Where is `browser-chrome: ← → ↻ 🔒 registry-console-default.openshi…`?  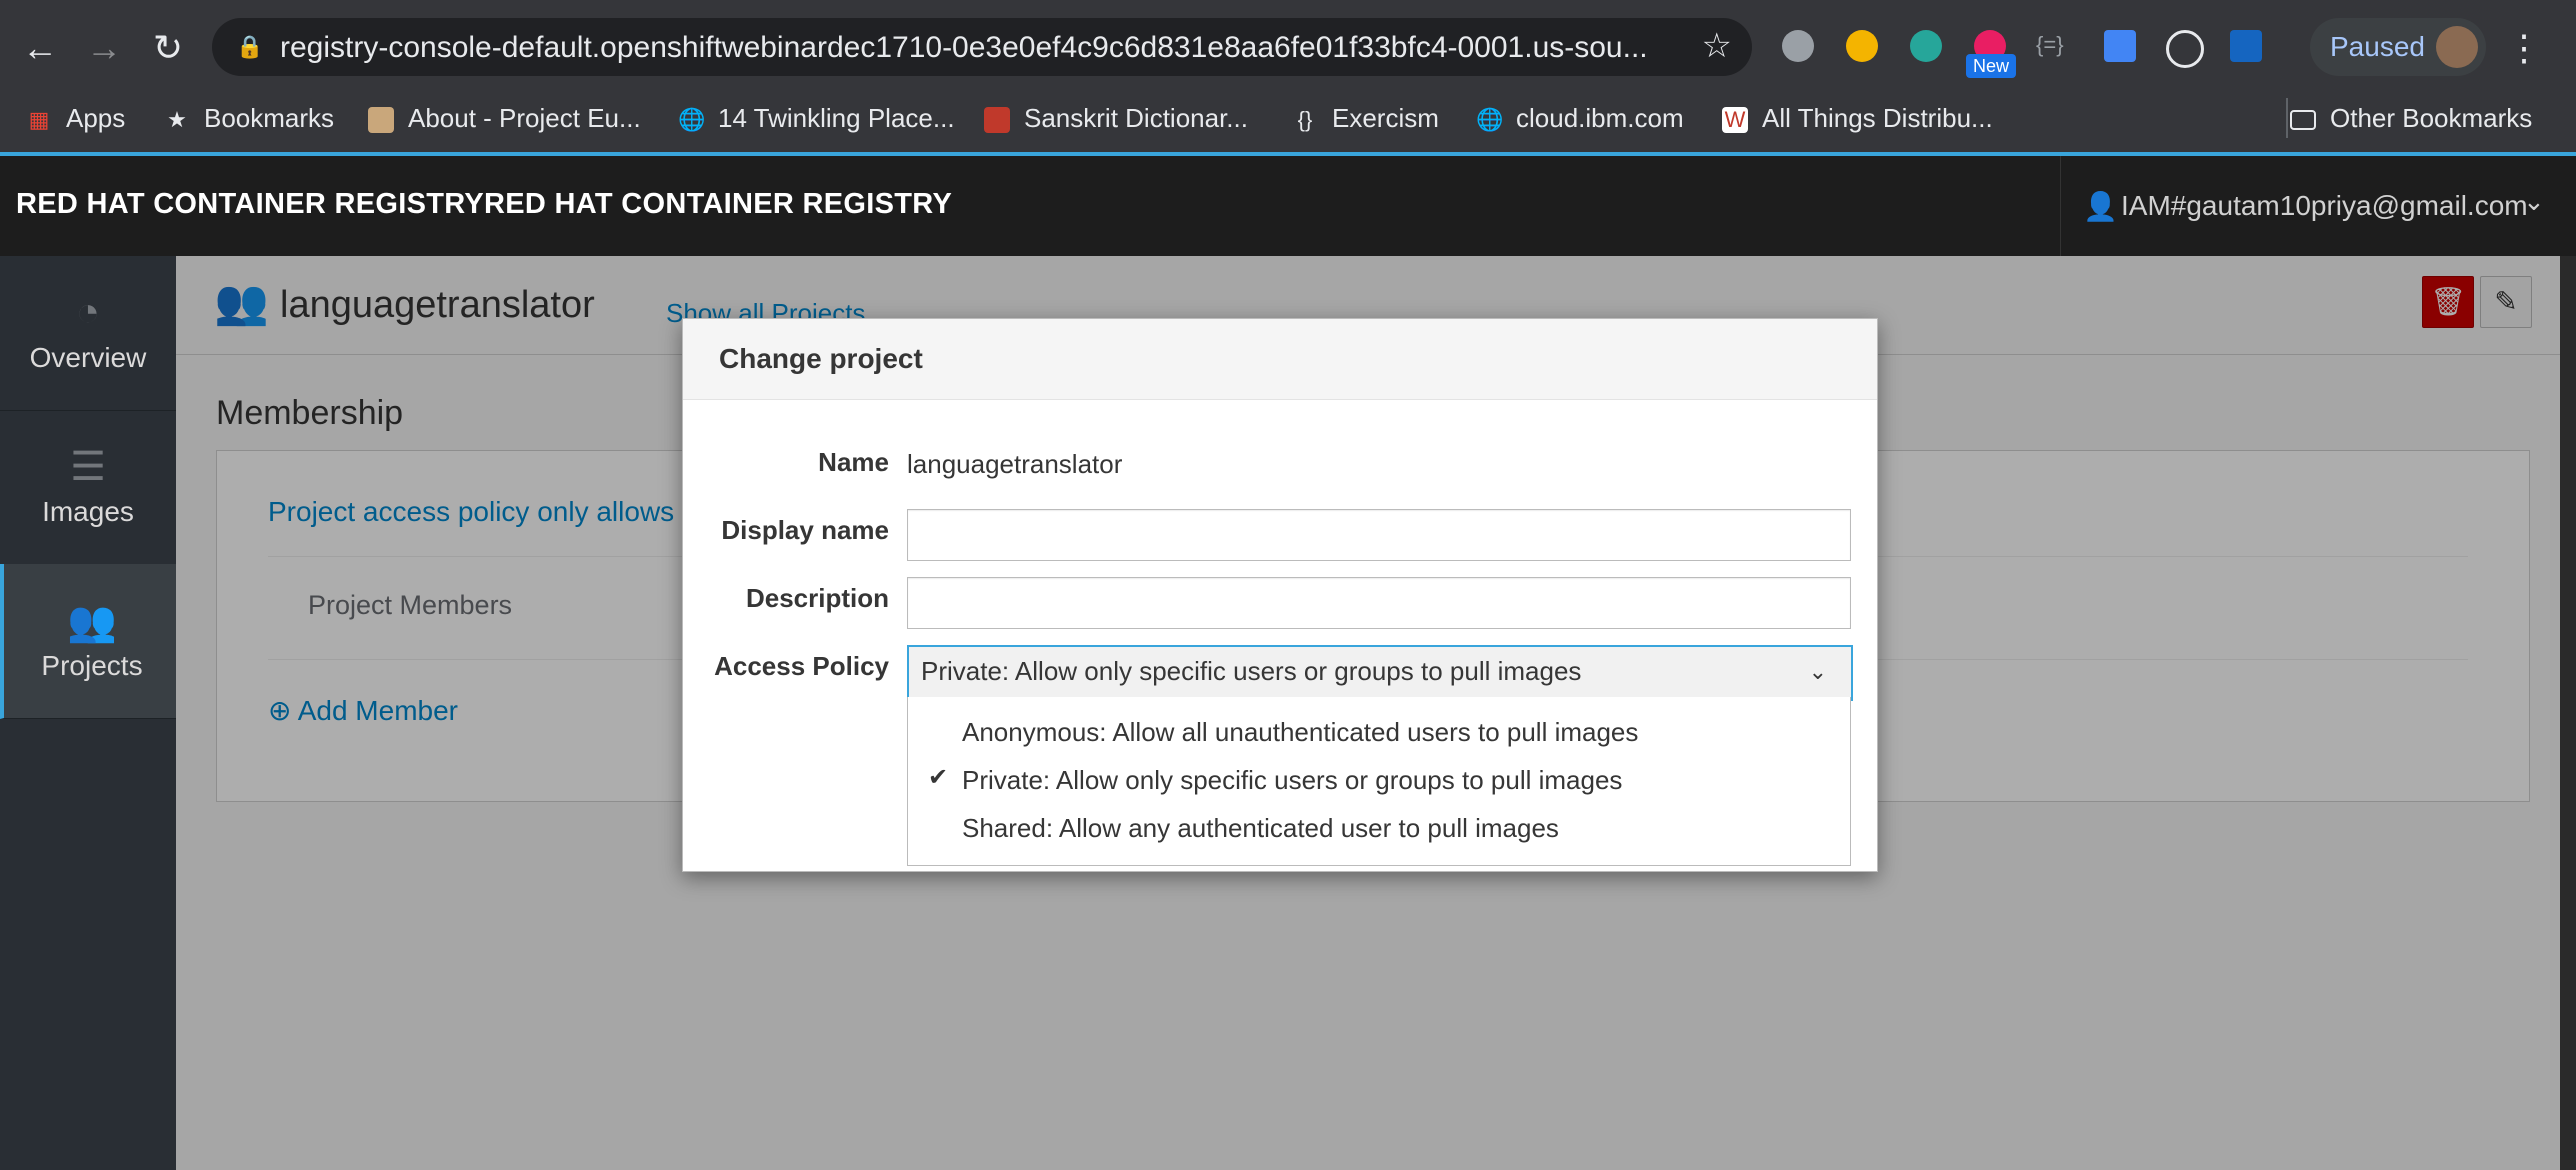 browser-chrome: ← → ↻ 🔒 registry-console-default.openshi… is located at coordinates (1288, 76).